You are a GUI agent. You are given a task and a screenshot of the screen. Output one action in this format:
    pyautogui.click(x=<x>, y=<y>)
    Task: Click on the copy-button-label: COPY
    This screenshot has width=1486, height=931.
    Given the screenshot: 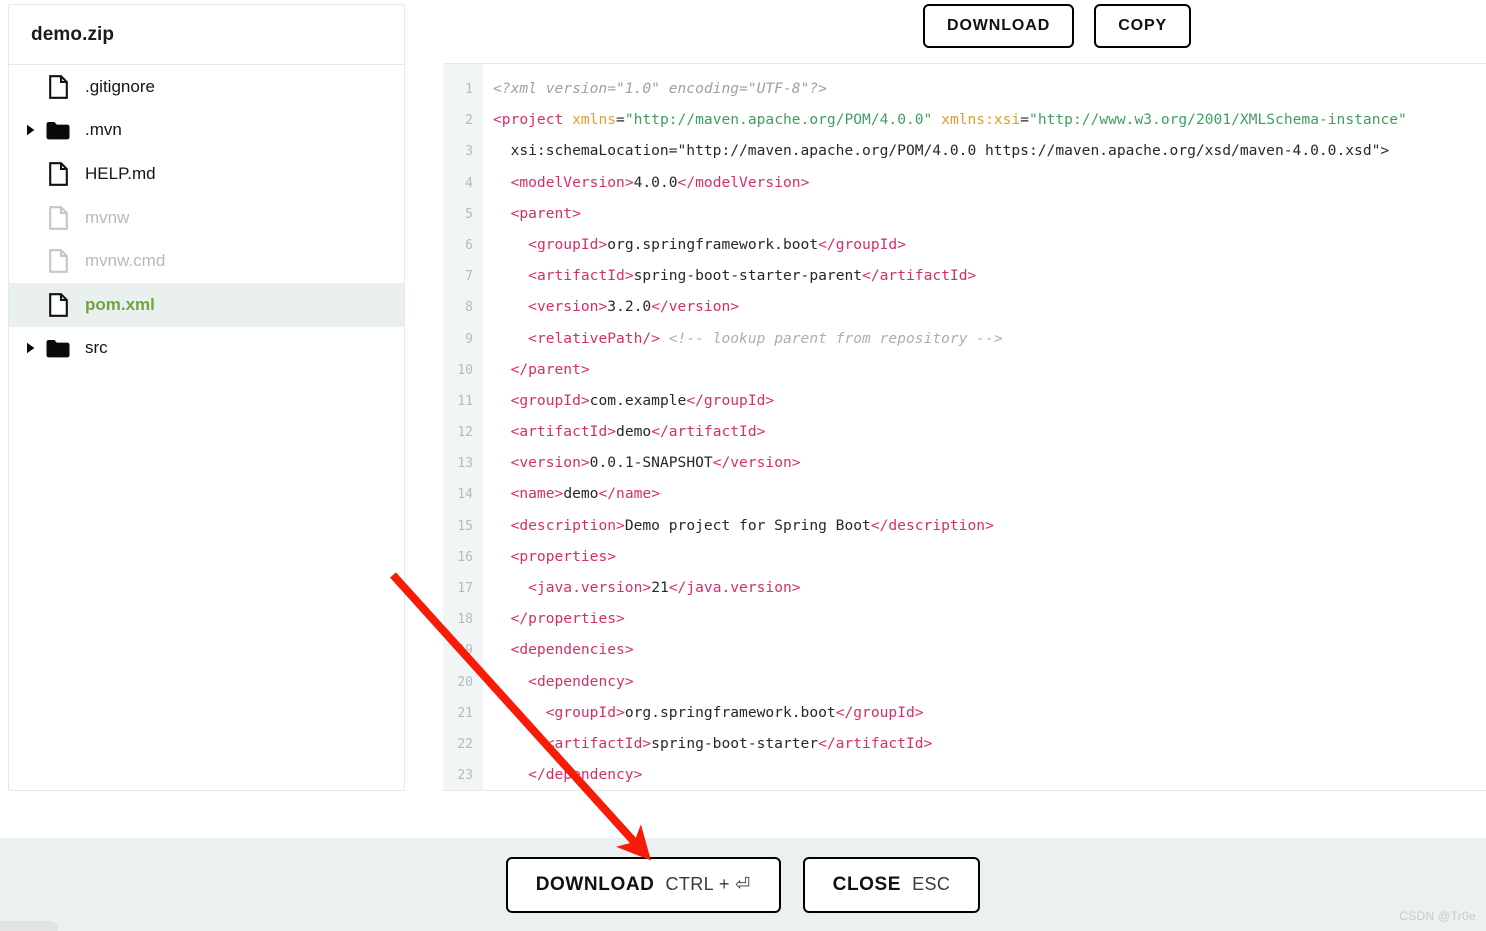 What is the action you would take?
    pyautogui.click(x=1143, y=25)
    